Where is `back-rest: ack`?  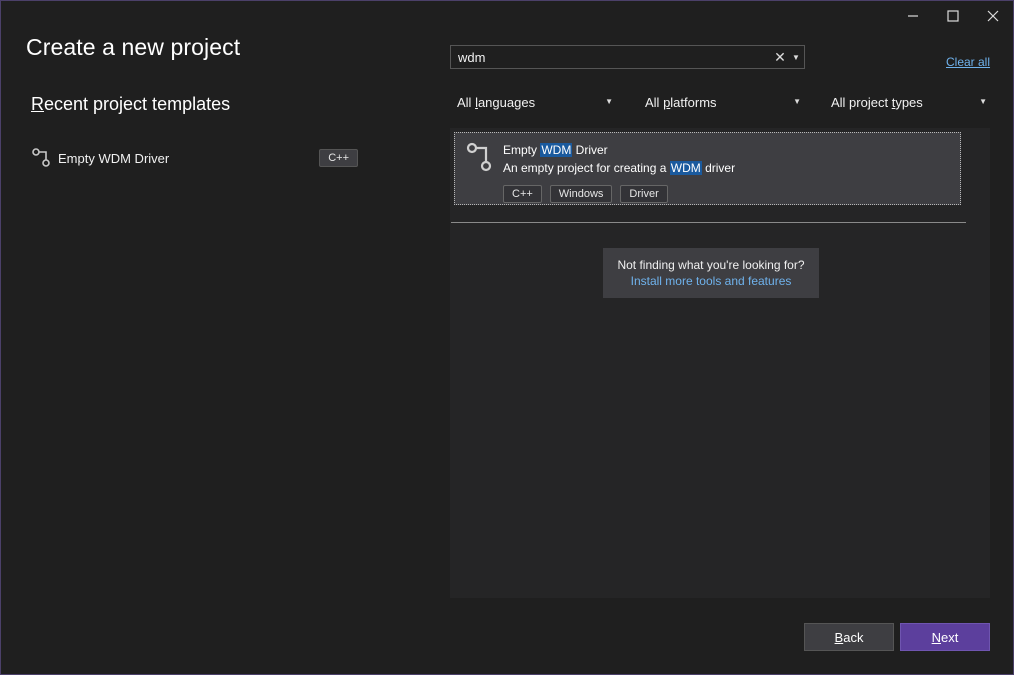 back-rest: ack is located at coordinates (853, 637).